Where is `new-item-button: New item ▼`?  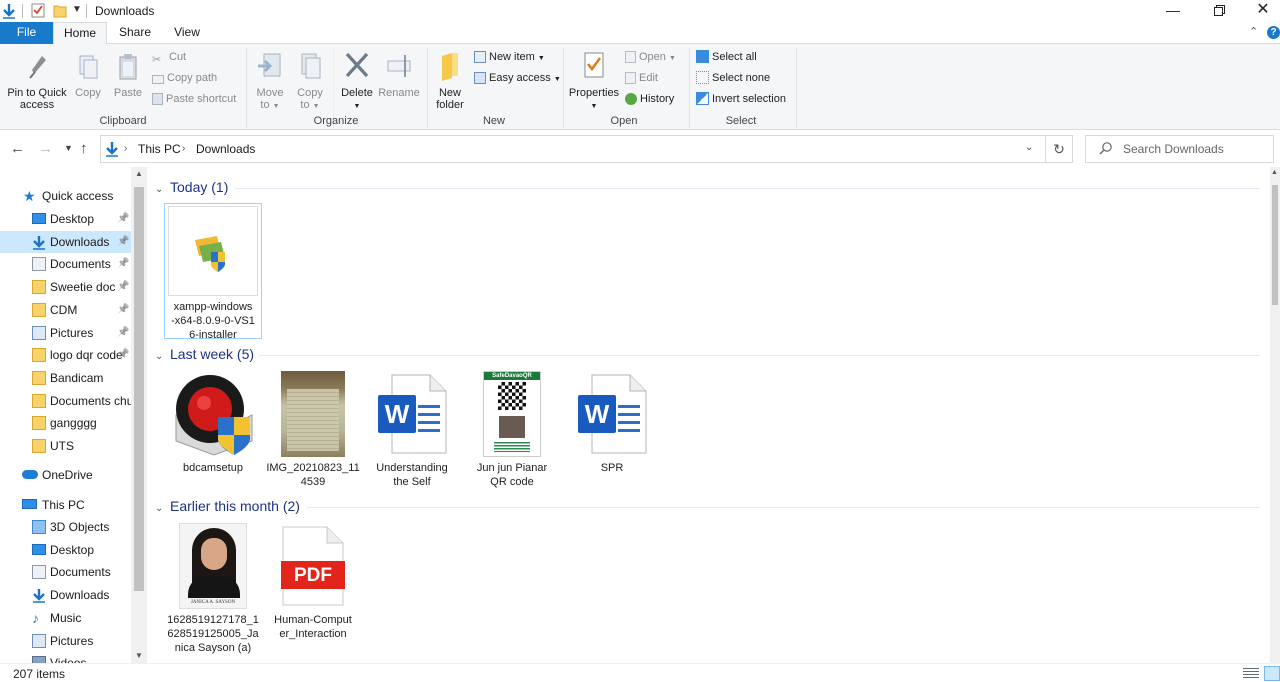 new-item-button: New item ▼ is located at coordinates (509, 57).